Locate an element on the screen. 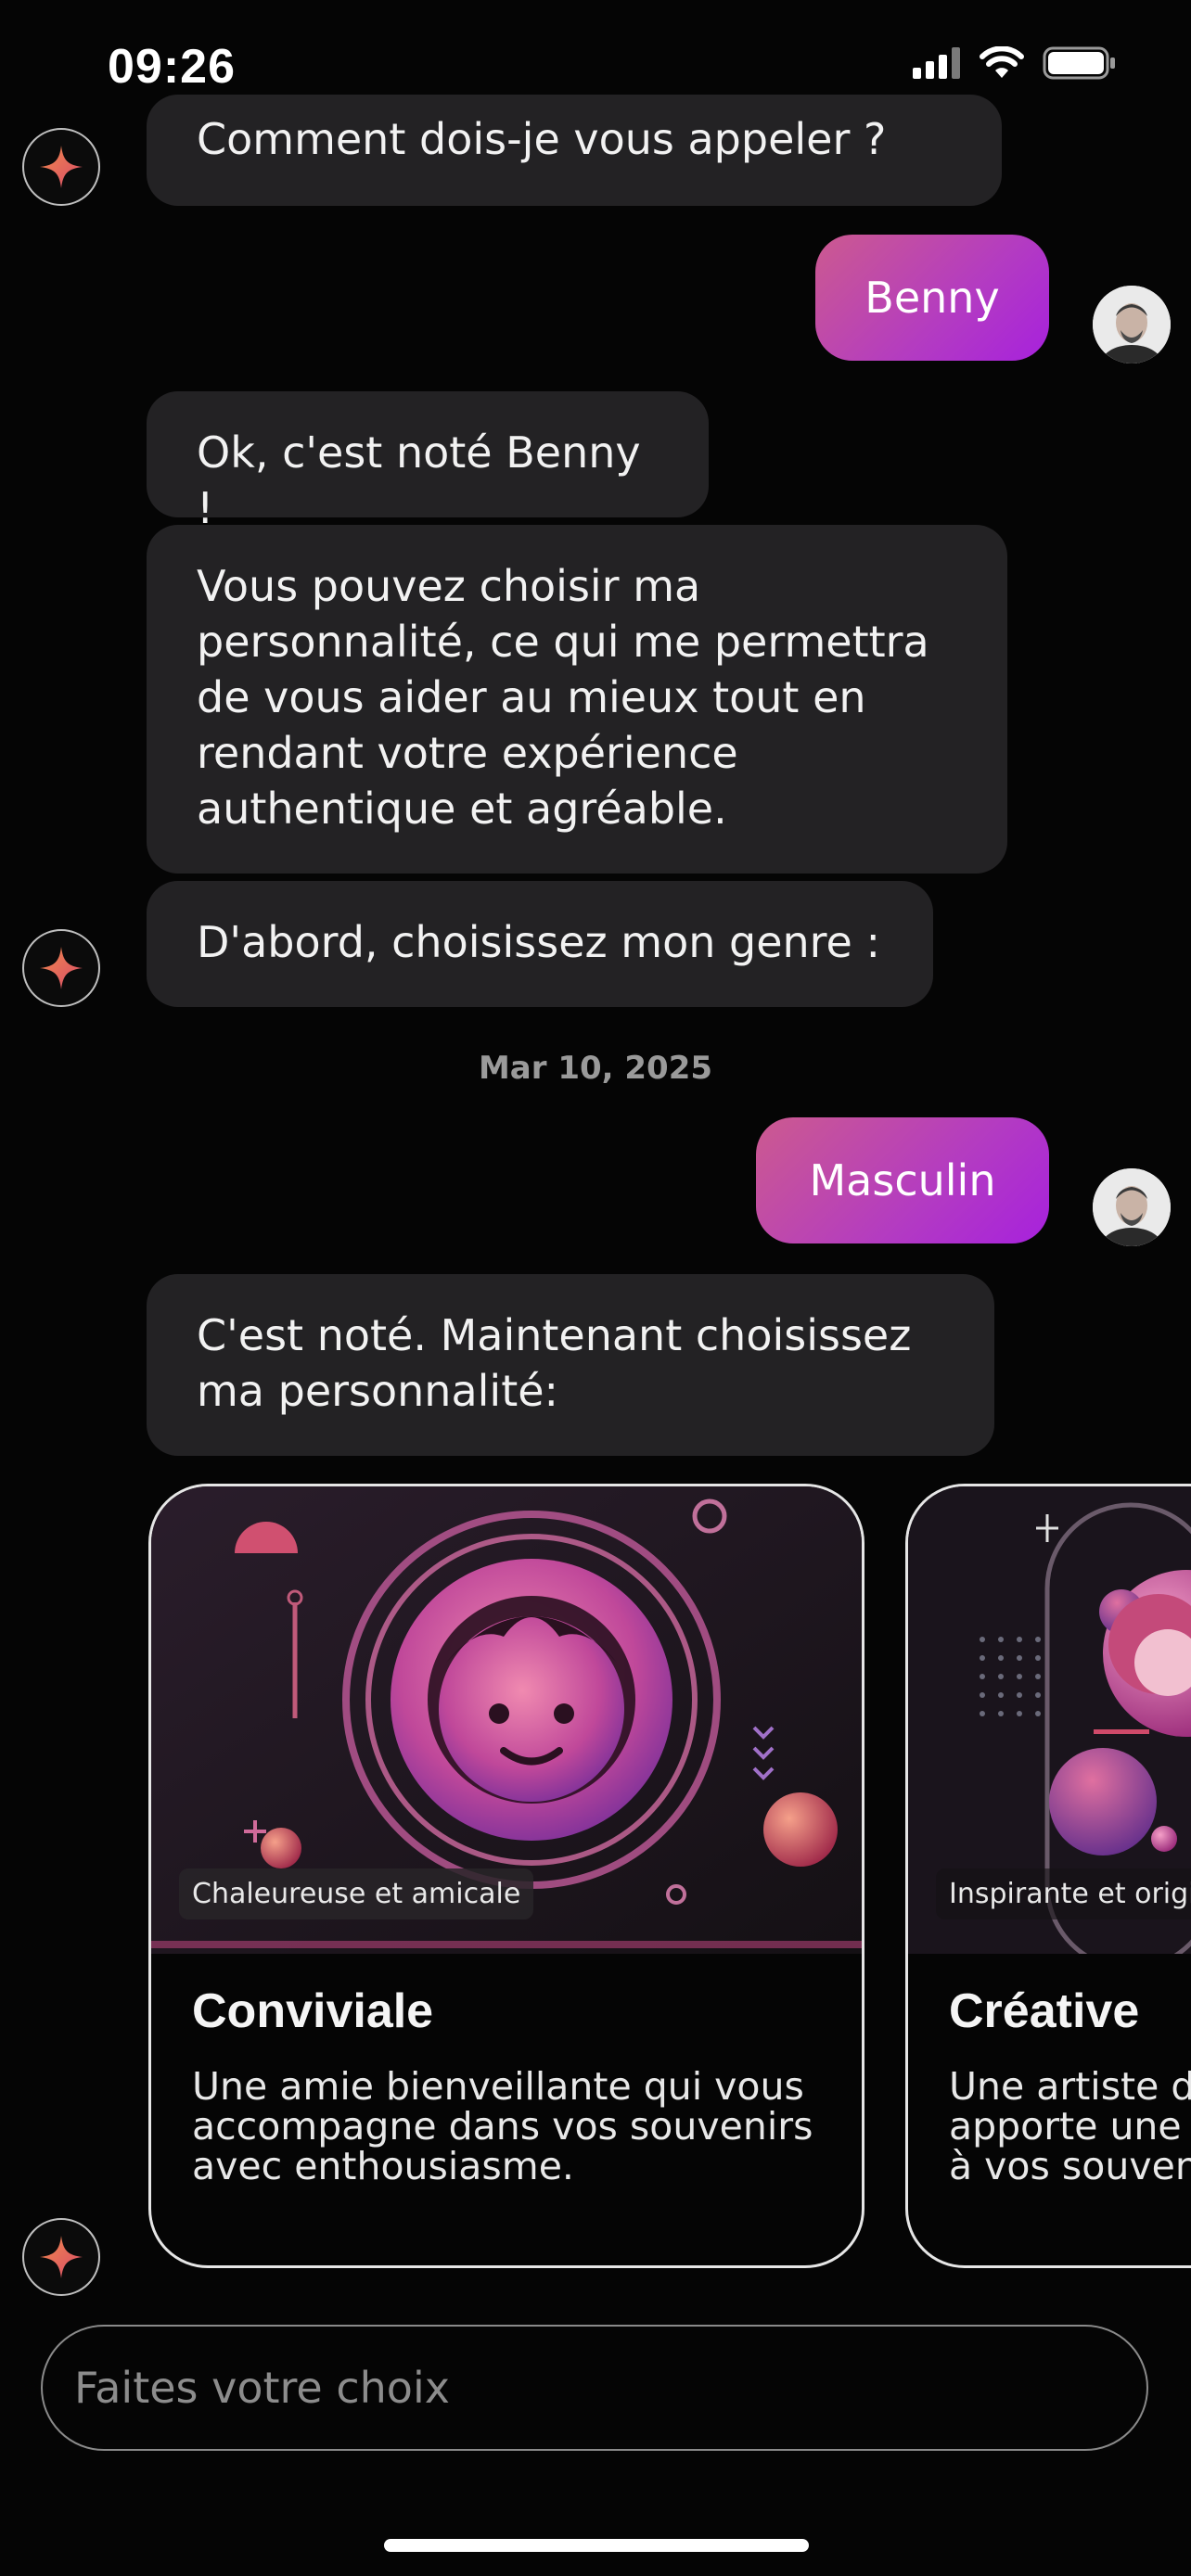 The image size is (1191, 2576). top-scroll-mask is located at coordinates (595, 120).